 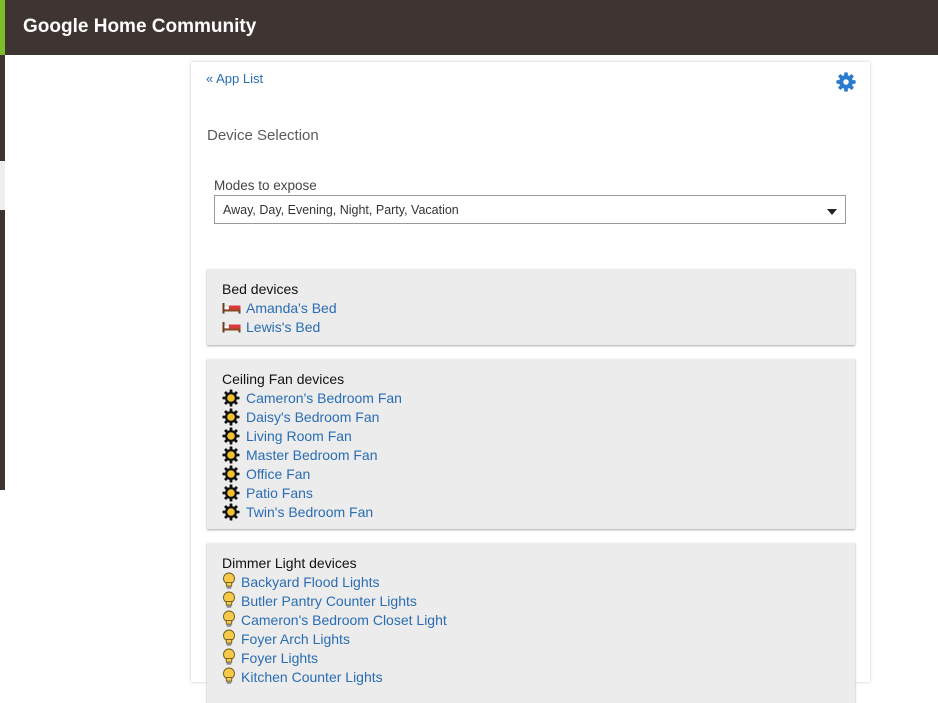 I want to click on device-item: Cameron's Bedroom Closet Light, so click(x=531, y=620).